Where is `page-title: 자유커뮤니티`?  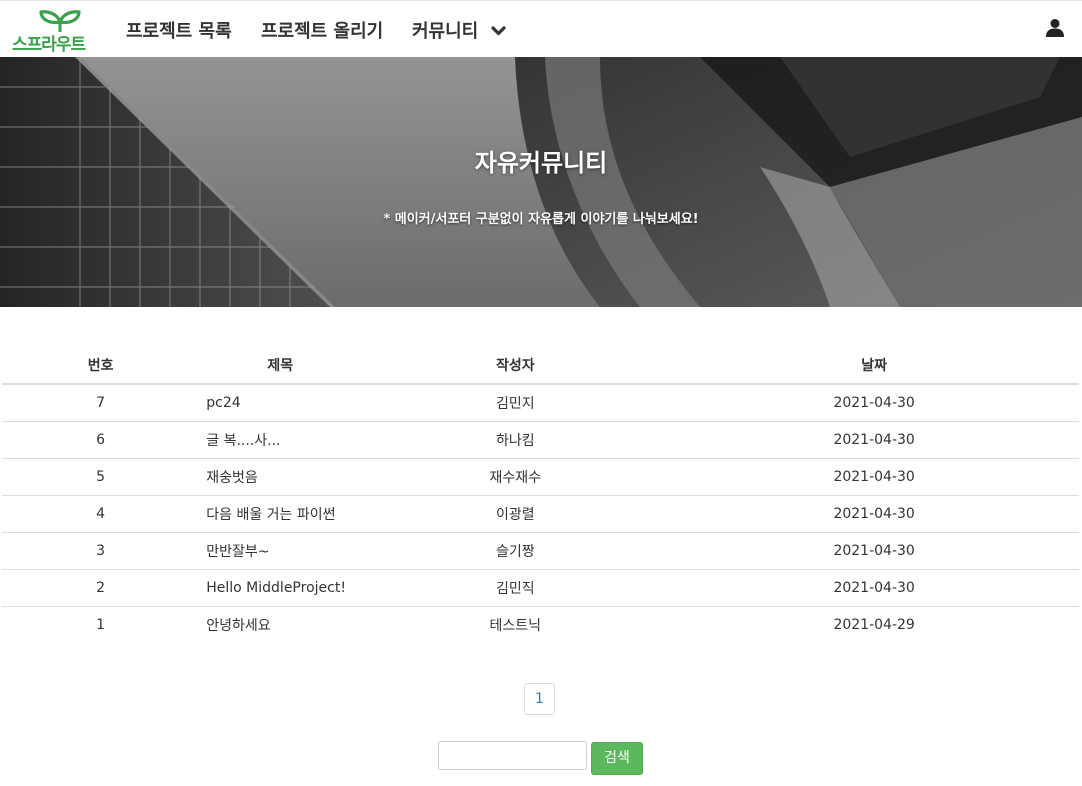
page-title: 자유커뮤니티 is located at coordinates (541, 163).